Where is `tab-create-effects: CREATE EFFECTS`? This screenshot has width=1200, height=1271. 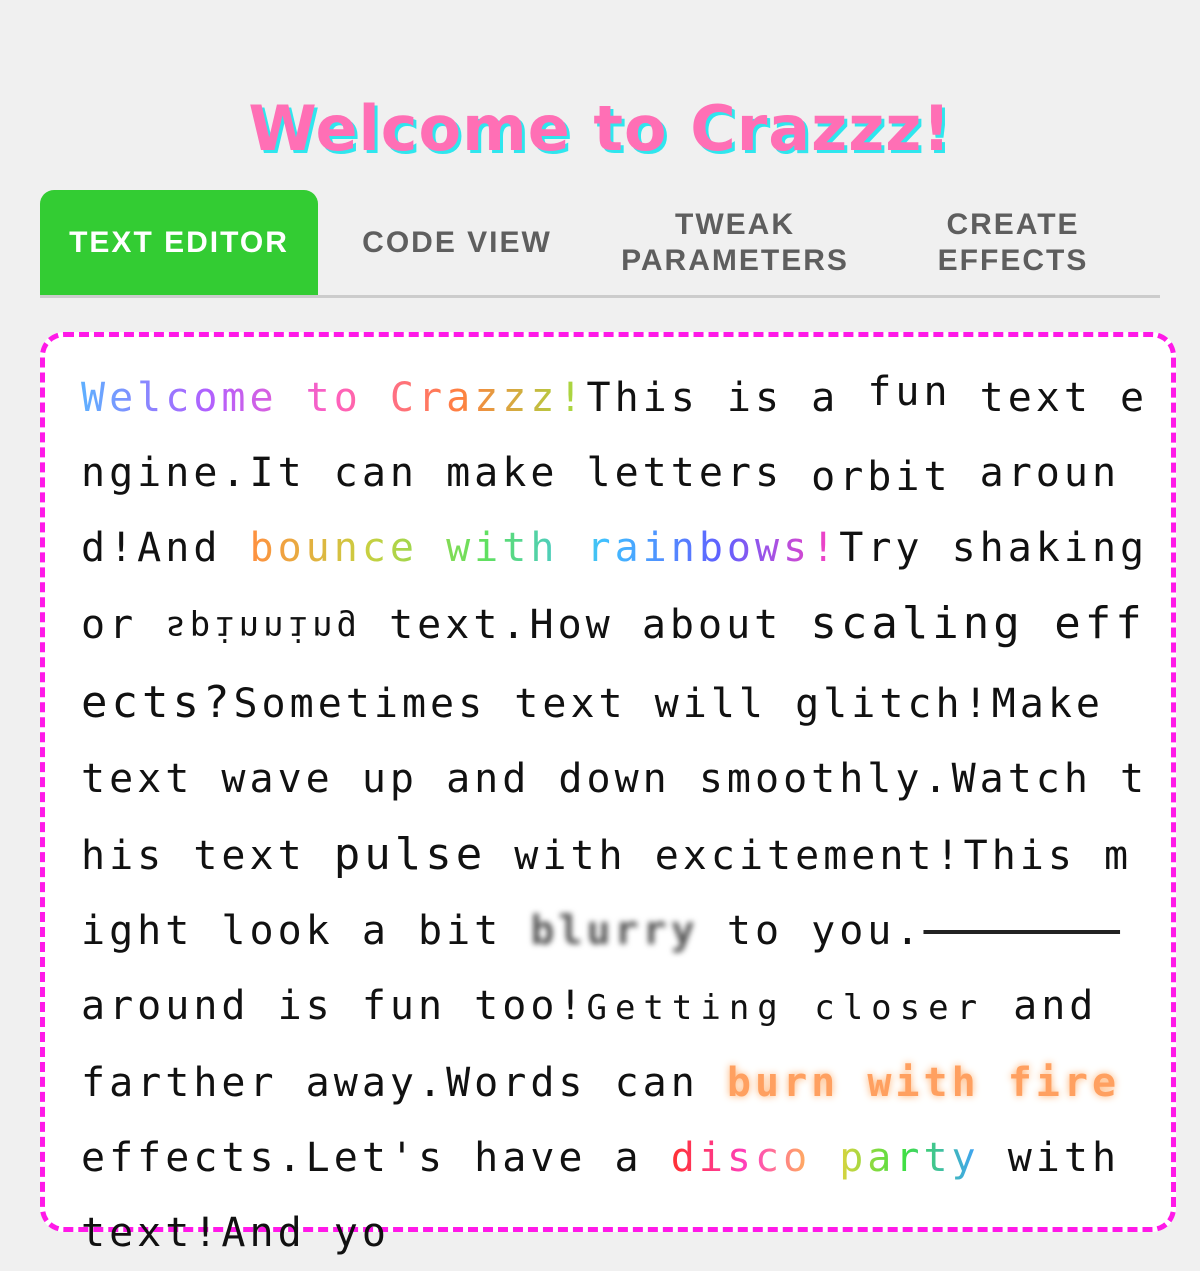 tab-create-effects: CREATE EFFECTS is located at coordinates (1013, 242).